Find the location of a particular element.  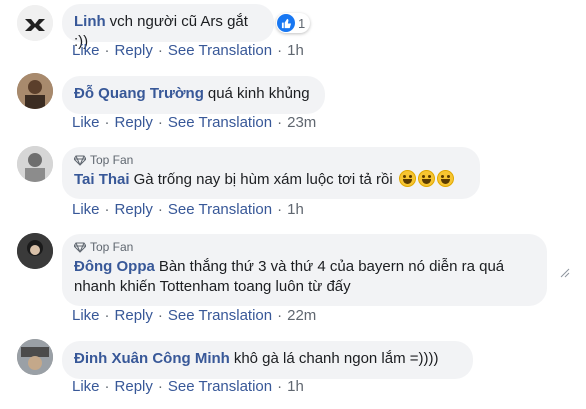

comment-actions: Like · Reply · See Translation · 22m is located at coordinates (194, 315).